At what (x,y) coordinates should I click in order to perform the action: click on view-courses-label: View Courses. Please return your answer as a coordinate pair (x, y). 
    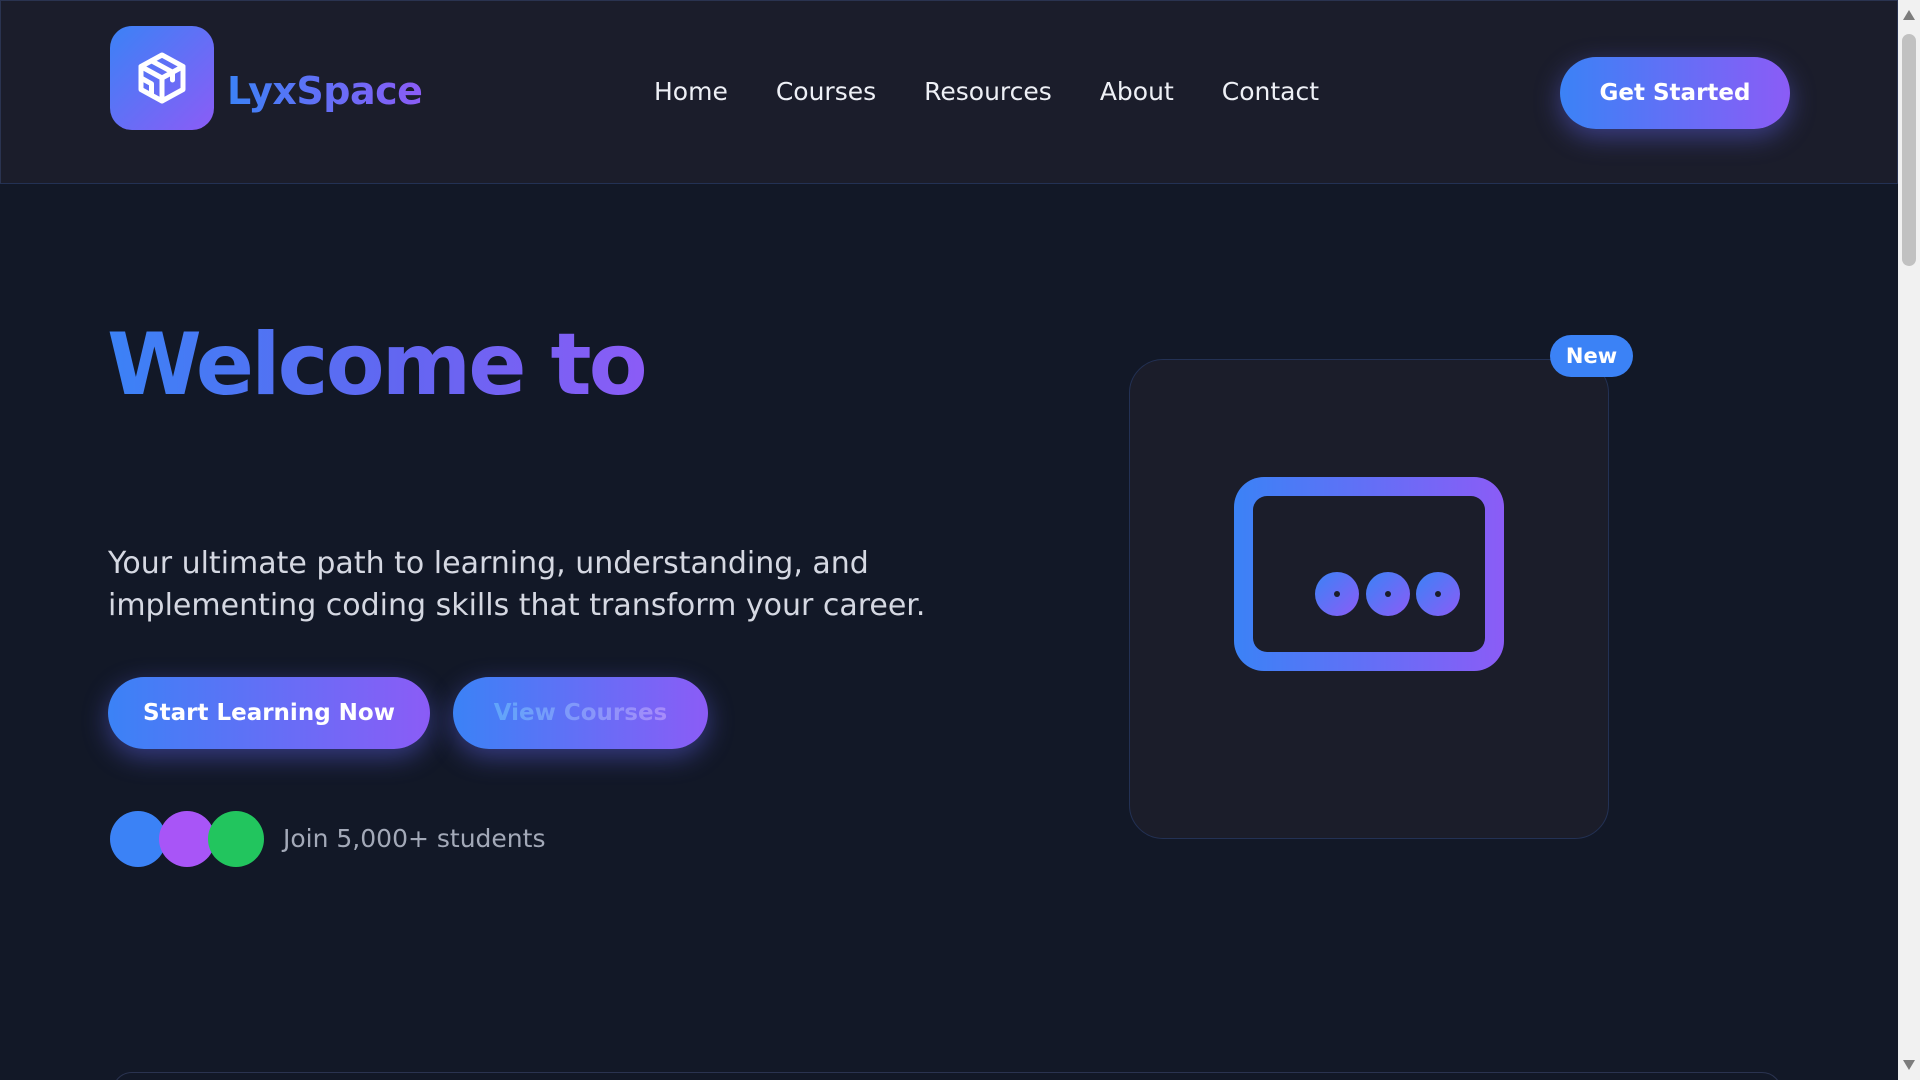
    Looking at the image, I should click on (580, 713).